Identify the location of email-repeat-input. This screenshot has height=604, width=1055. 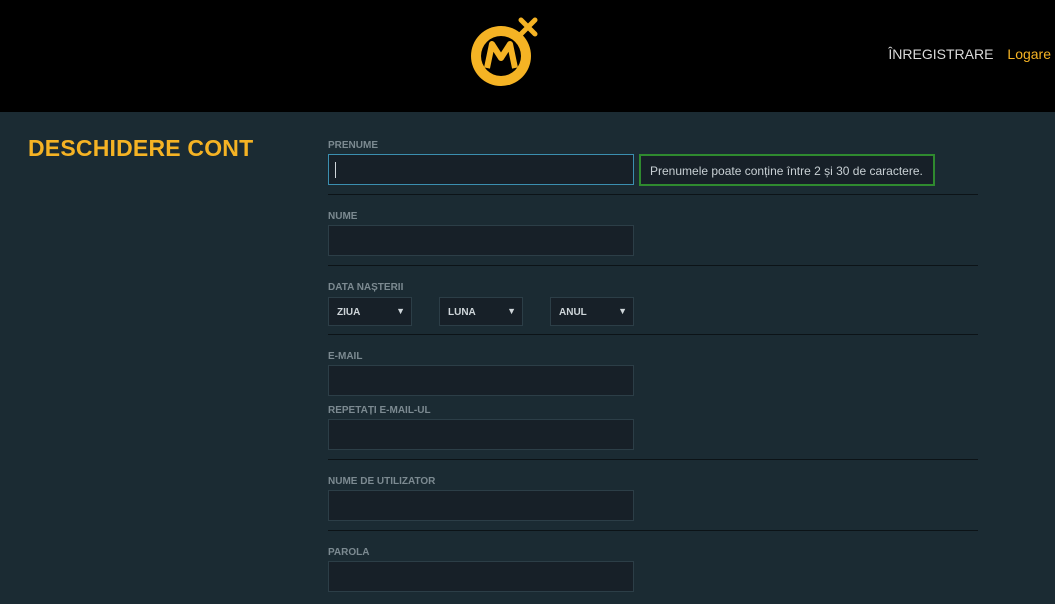
(481, 434).